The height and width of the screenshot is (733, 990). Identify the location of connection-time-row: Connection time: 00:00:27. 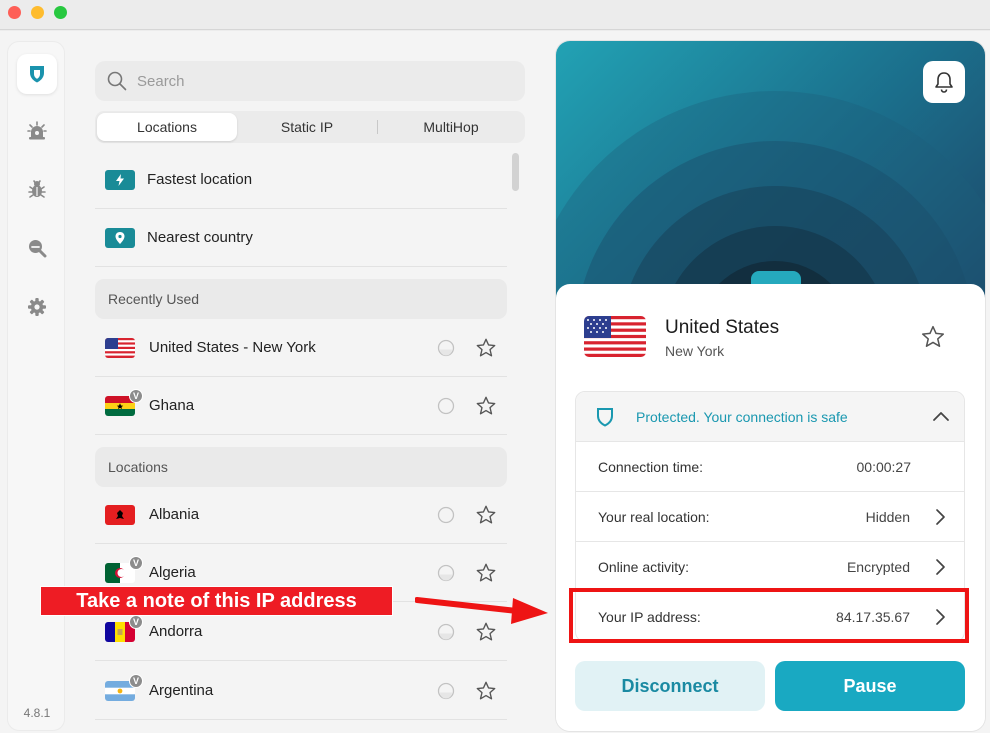
(770, 467).